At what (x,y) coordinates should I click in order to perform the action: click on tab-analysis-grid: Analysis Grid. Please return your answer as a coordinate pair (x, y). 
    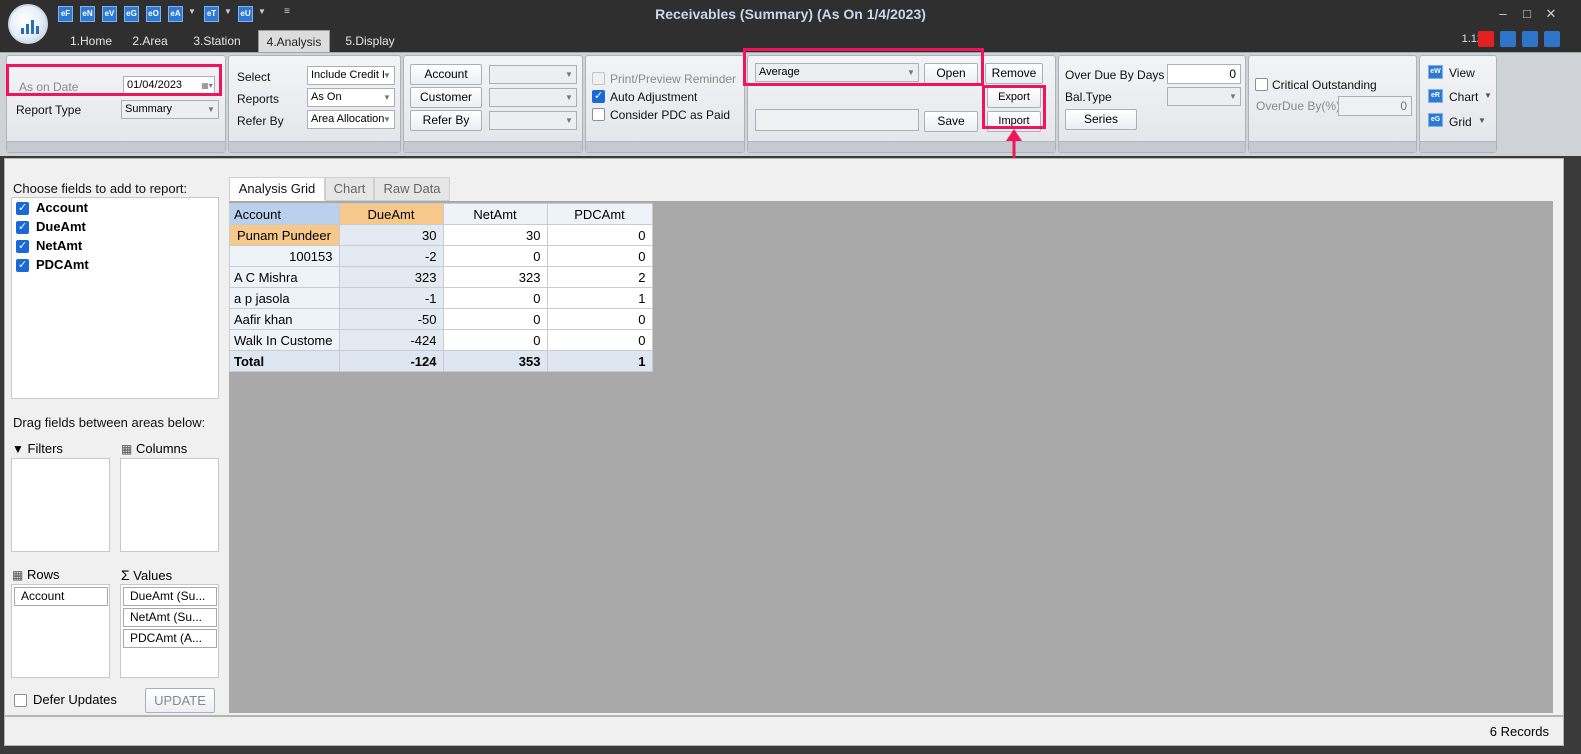
    Looking at the image, I should click on (277, 189).